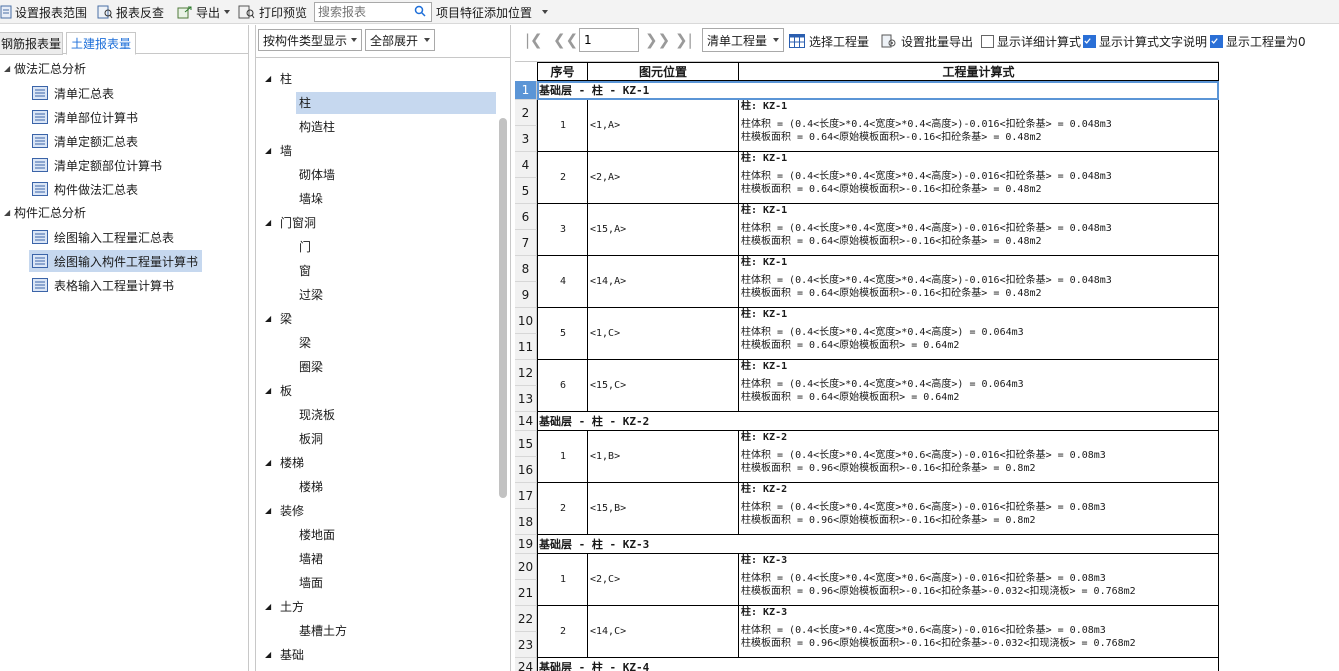  I want to click on tree-leaf-window: 窗, so click(303, 271).